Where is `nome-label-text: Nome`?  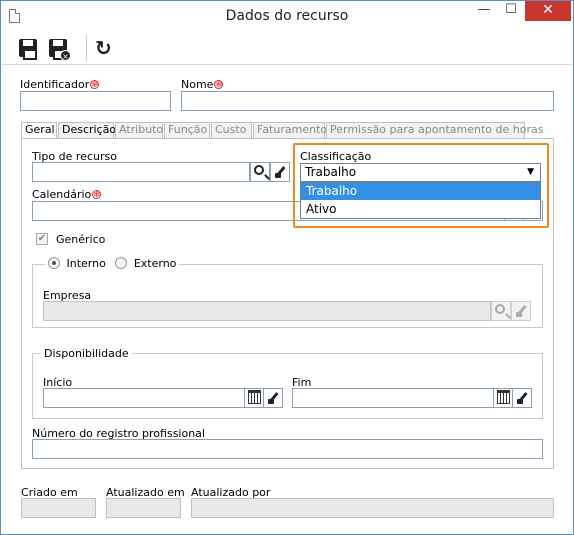
nome-label-text: Nome is located at coordinates (197, 84).